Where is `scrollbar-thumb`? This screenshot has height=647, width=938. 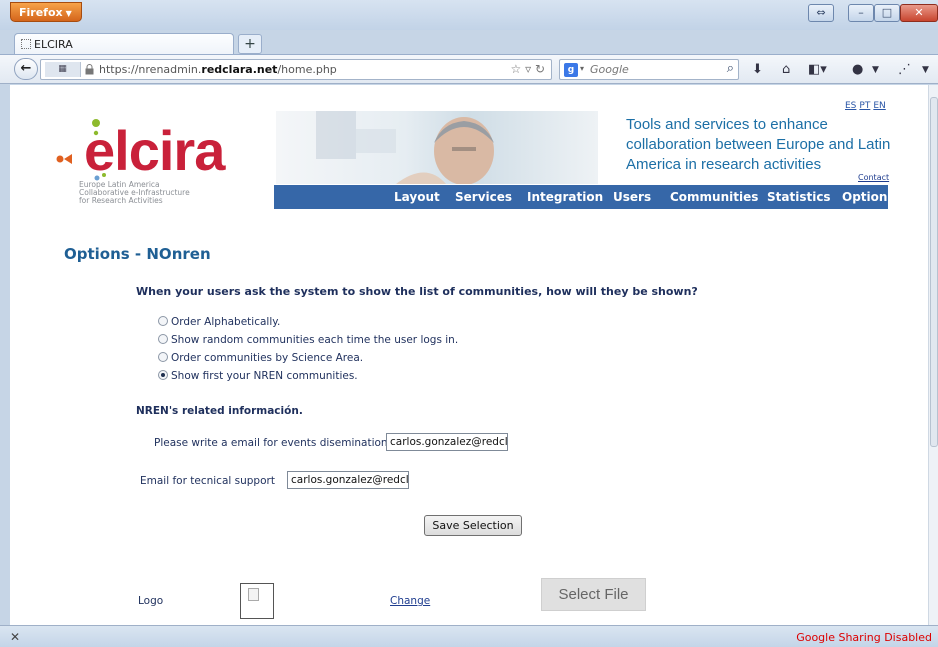 scrollbar-thumb is located at coordinates (934, 272).